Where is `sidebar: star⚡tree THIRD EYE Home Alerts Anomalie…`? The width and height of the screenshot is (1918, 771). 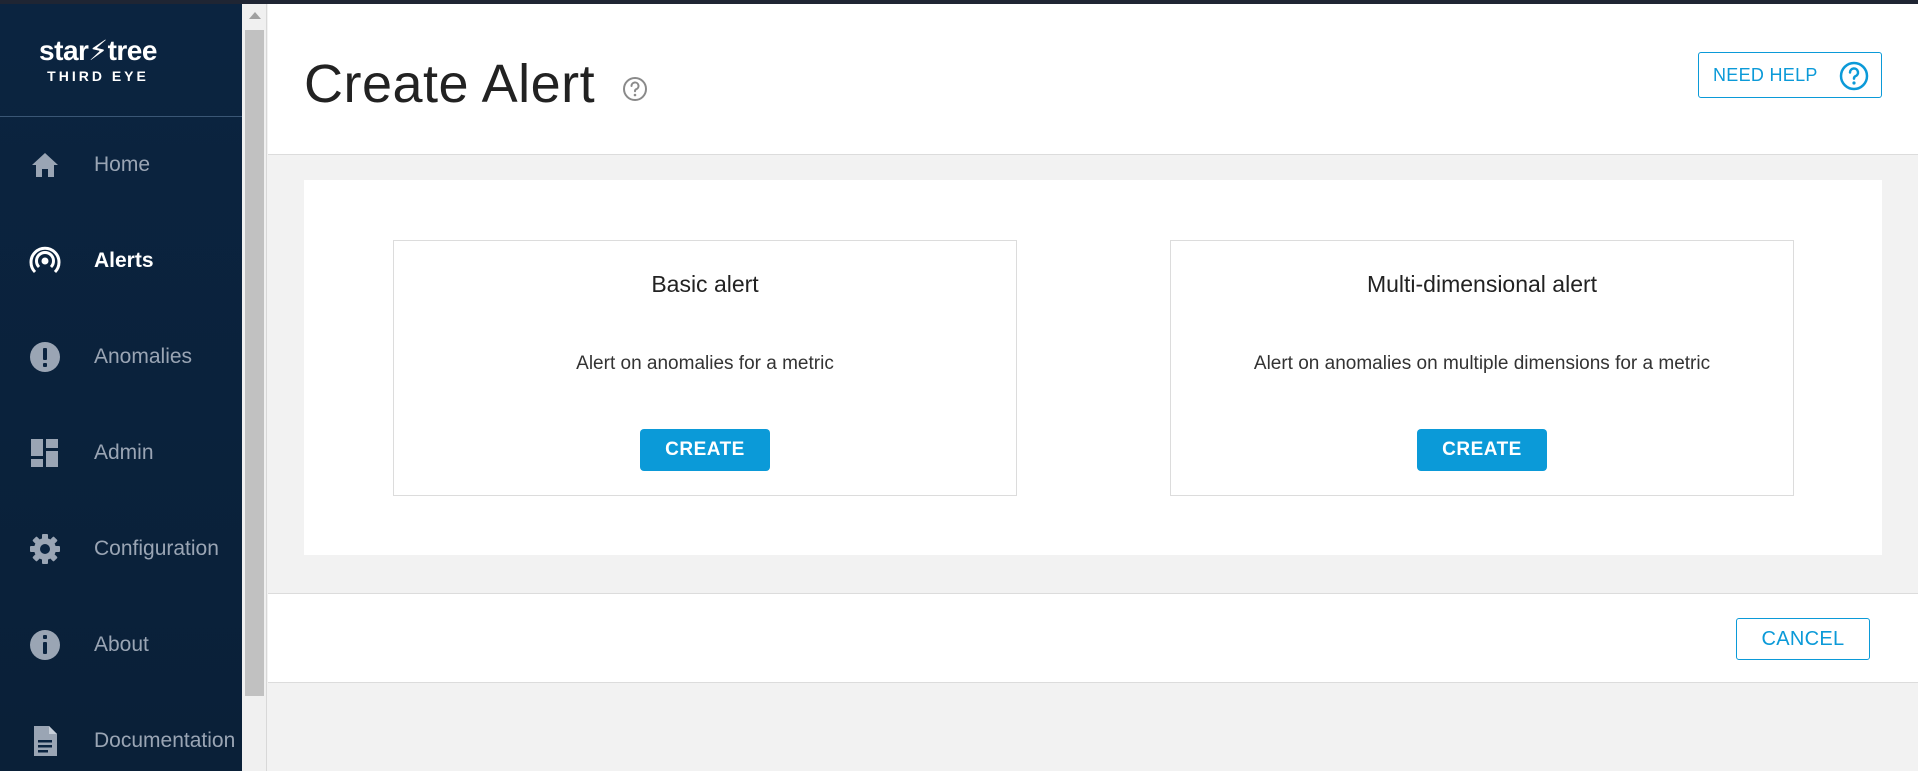 sidebar: star⚡tree THIRD EYE Home Alerts Anomalie… is located at coordinates (121, 387).